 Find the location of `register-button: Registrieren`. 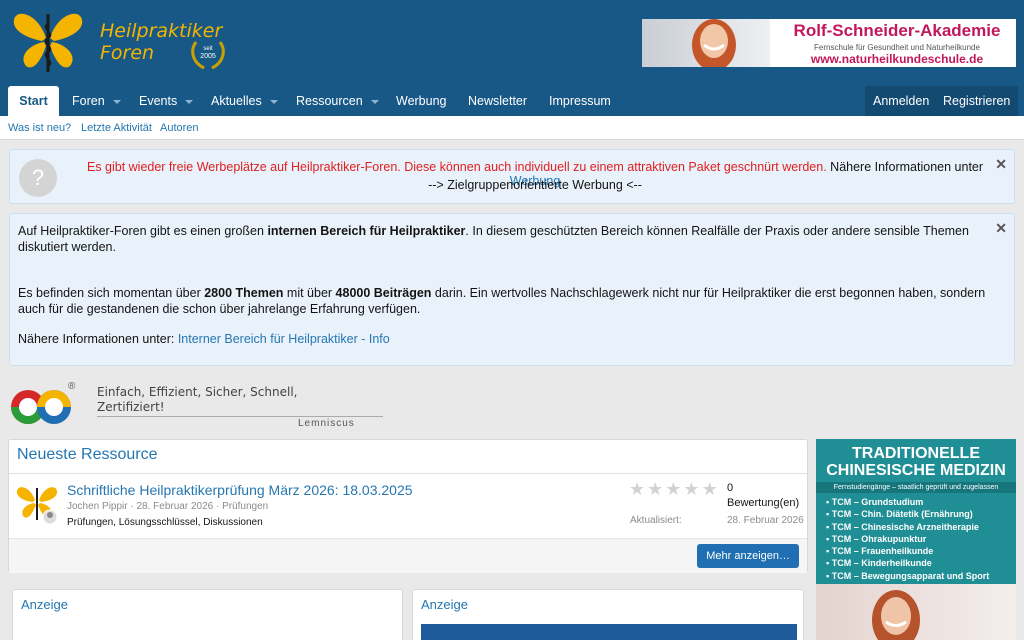

register-button: Registrieren is located at coordinates (977, 101).